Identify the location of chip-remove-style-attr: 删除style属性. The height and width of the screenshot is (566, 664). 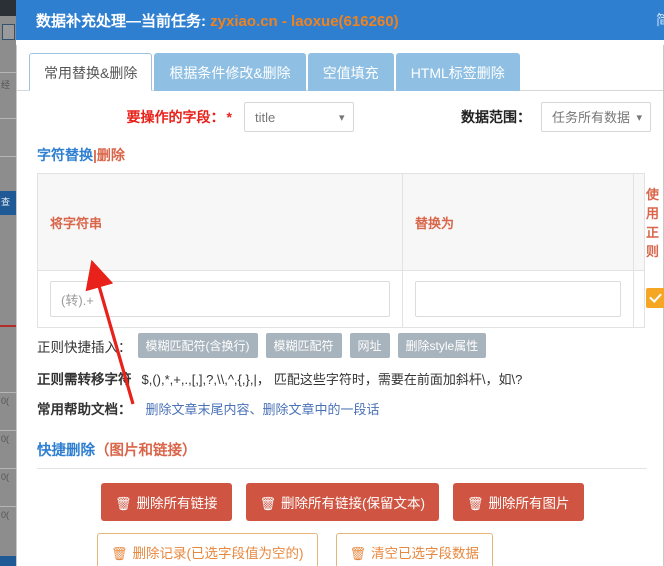
(442, 345).